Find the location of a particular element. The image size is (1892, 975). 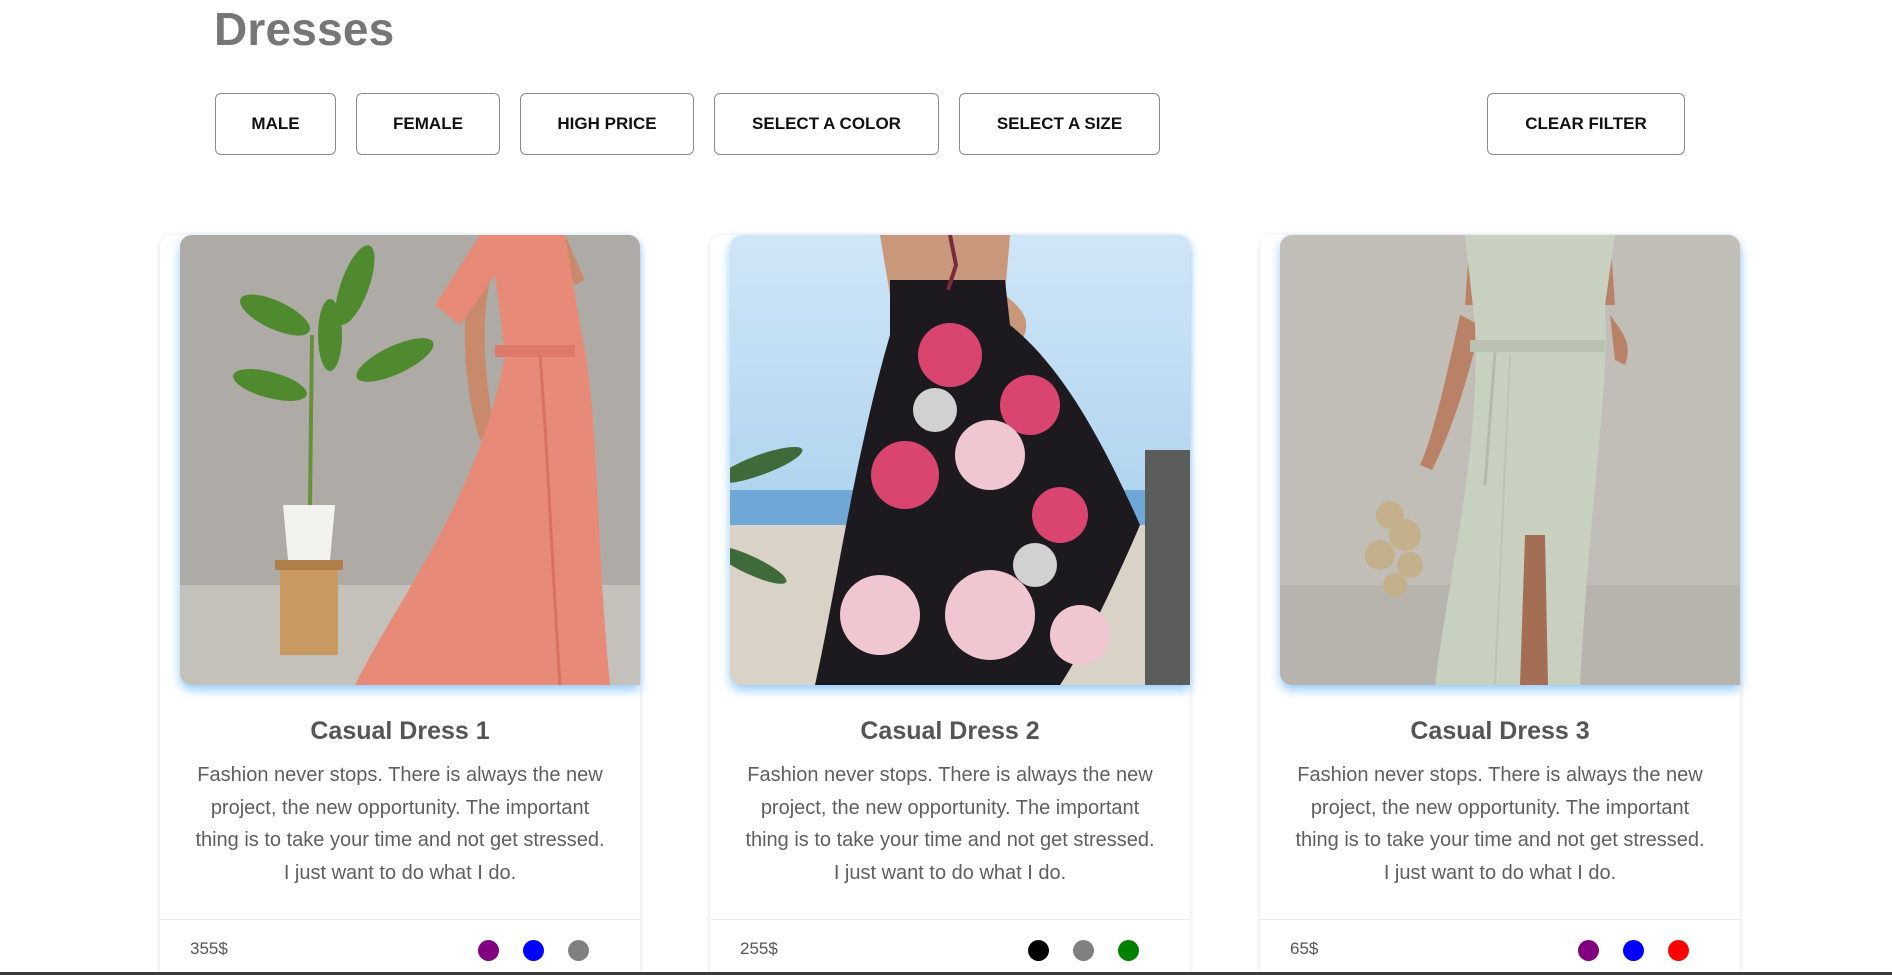

filter-female-button: FEMALE is located at coordinates (428, 124).